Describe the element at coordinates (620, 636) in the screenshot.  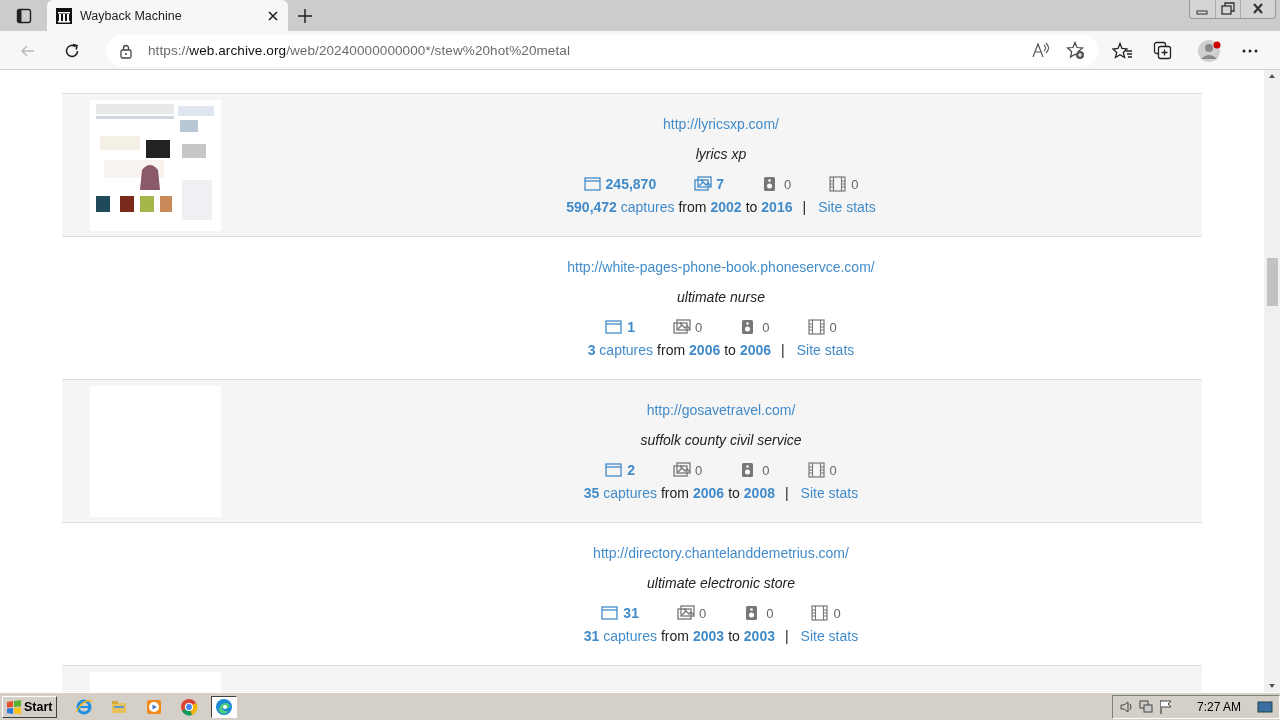
I see `captures-link: 31 captures` at that location.